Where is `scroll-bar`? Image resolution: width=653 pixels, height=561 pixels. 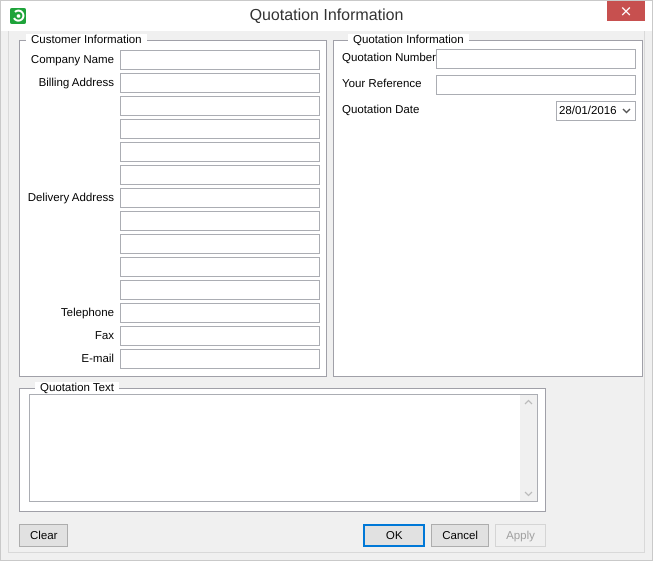
scroll-bar is located at coordinates (528, 448).